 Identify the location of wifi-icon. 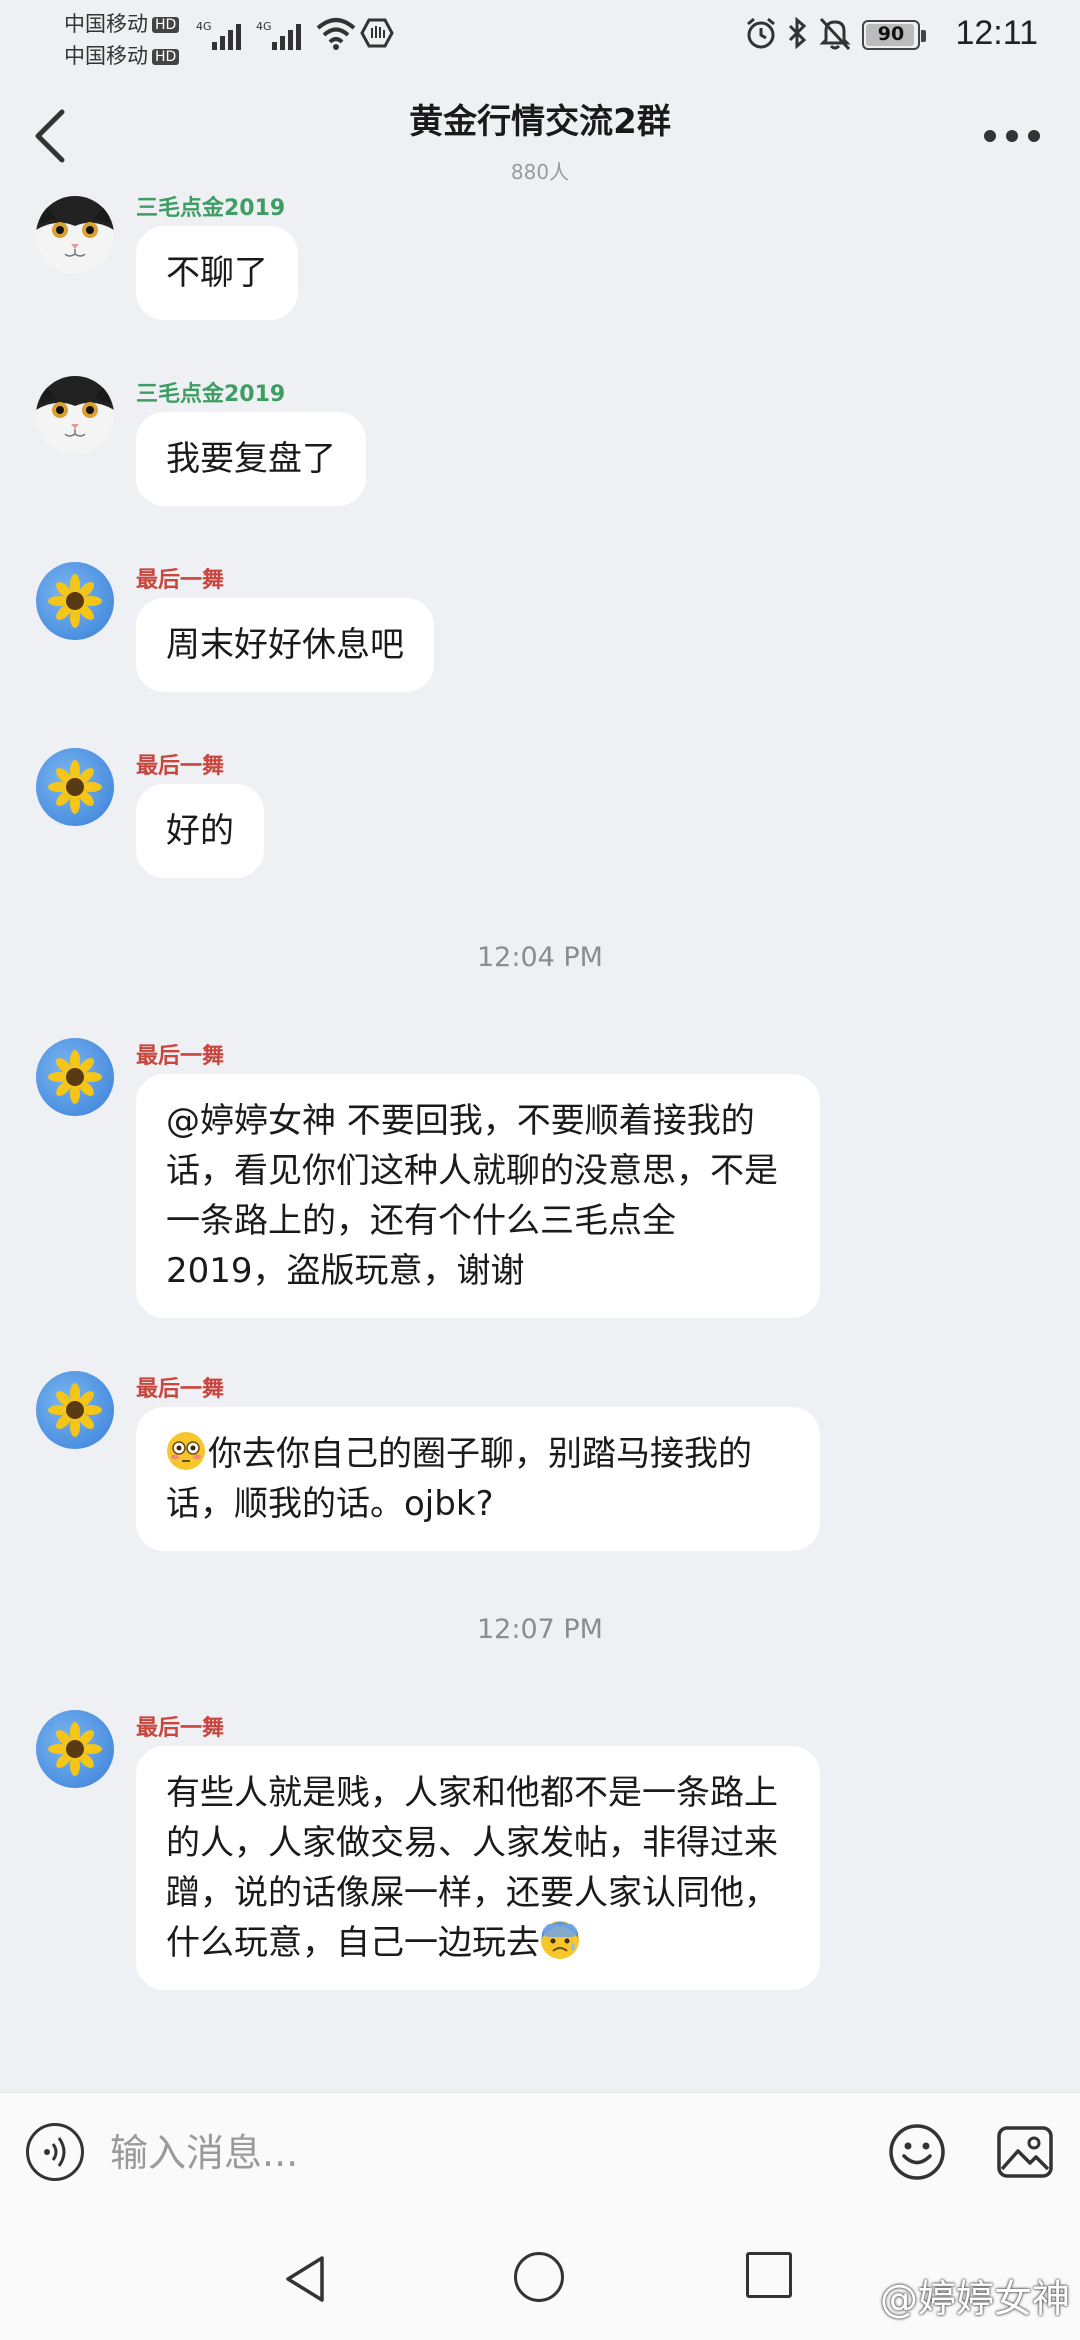
(336, 34).